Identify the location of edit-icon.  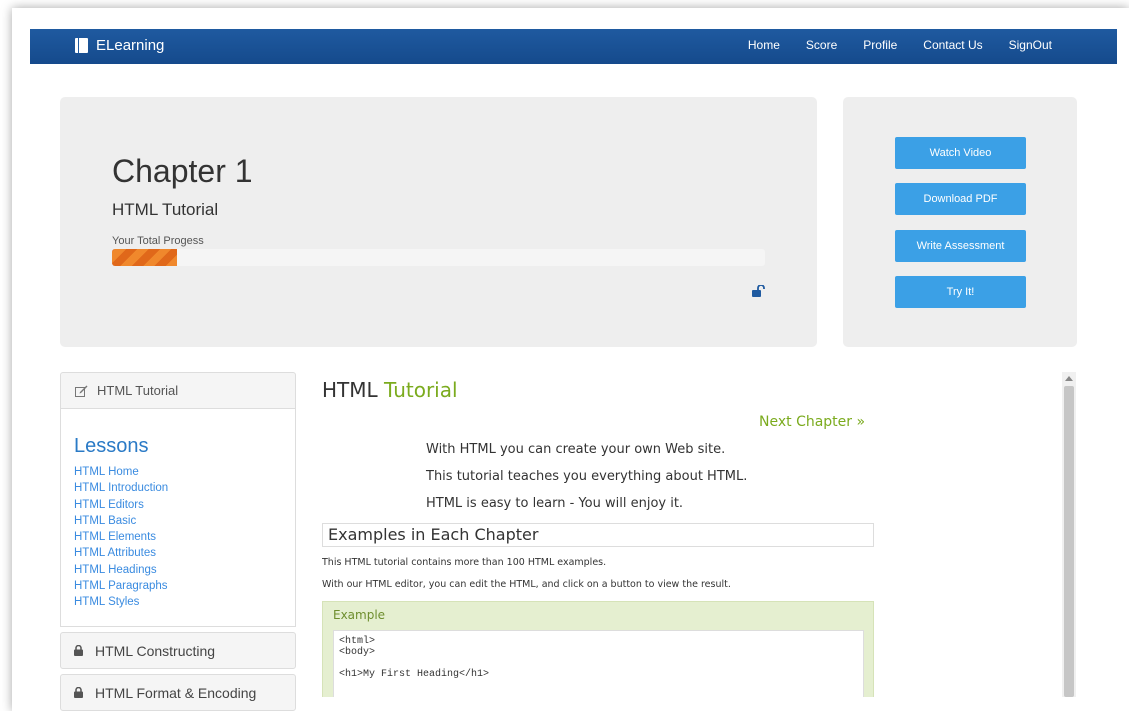
(81, 391).